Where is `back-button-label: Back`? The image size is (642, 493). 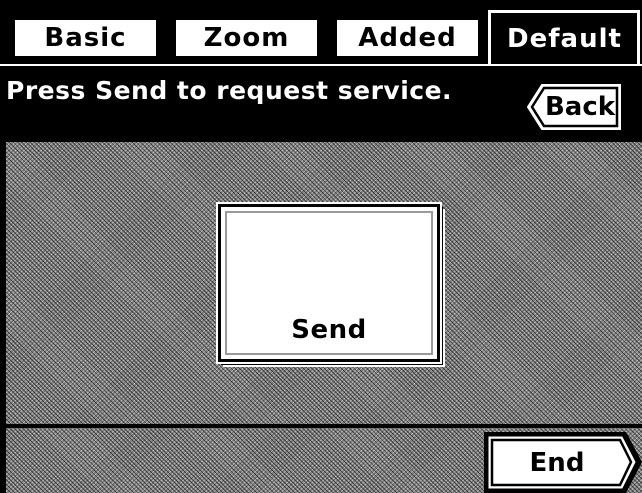
back-button-label: Back is located at coordinates (580, 107).